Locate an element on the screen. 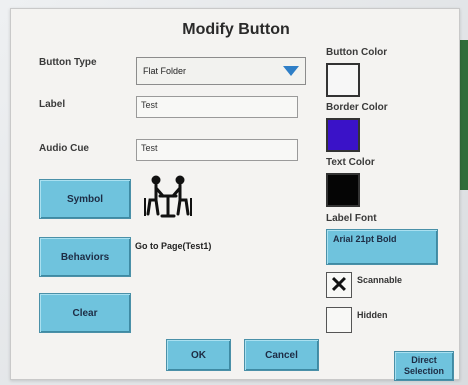 This screenshot has width=468, height=385. label-label: Label is located at coordinates (52, 104).